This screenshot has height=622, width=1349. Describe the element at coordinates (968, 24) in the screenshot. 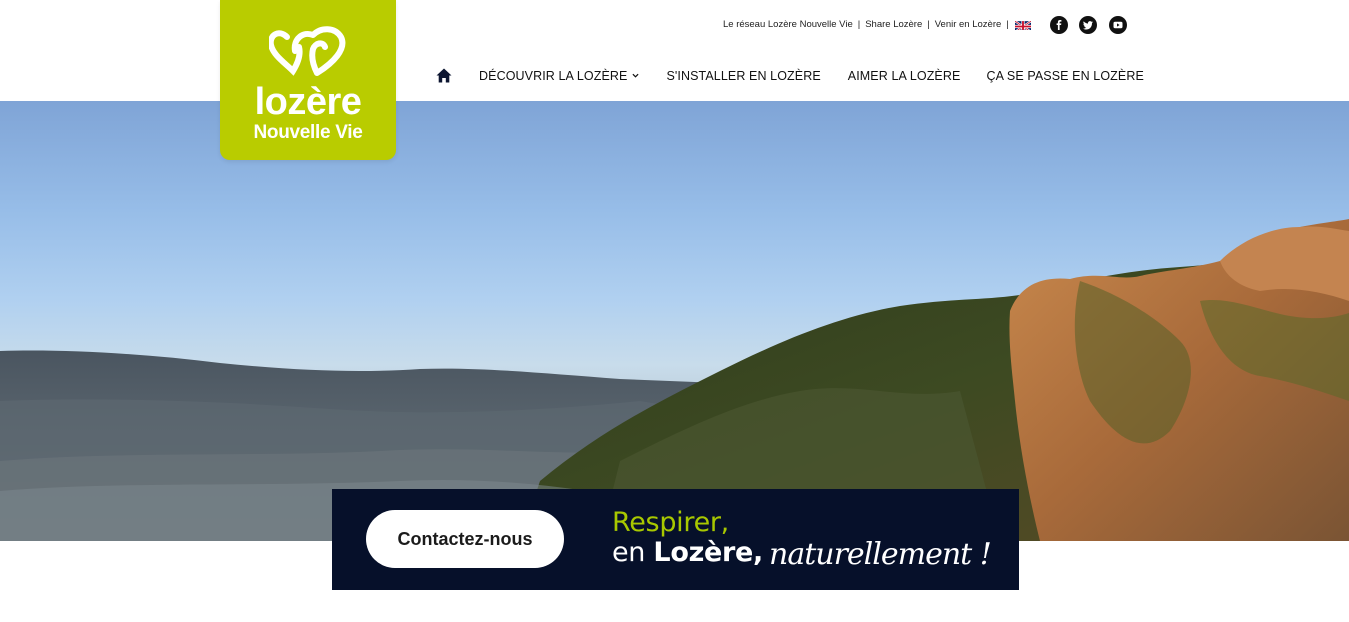

I see `top-link-venir: Venir en Lozère` at that location.